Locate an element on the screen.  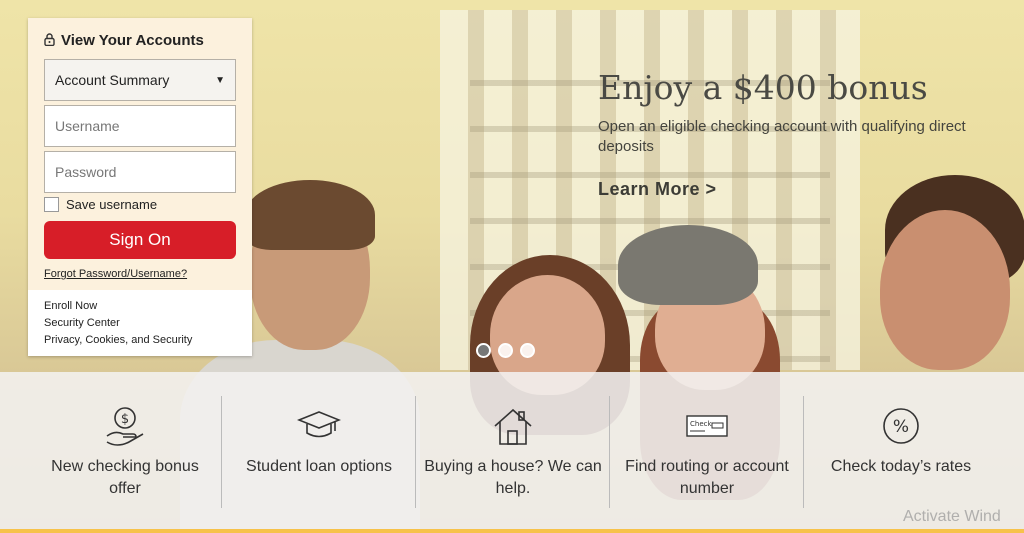
quicklink-label: Student loan options is located at coordinates (319, 466).